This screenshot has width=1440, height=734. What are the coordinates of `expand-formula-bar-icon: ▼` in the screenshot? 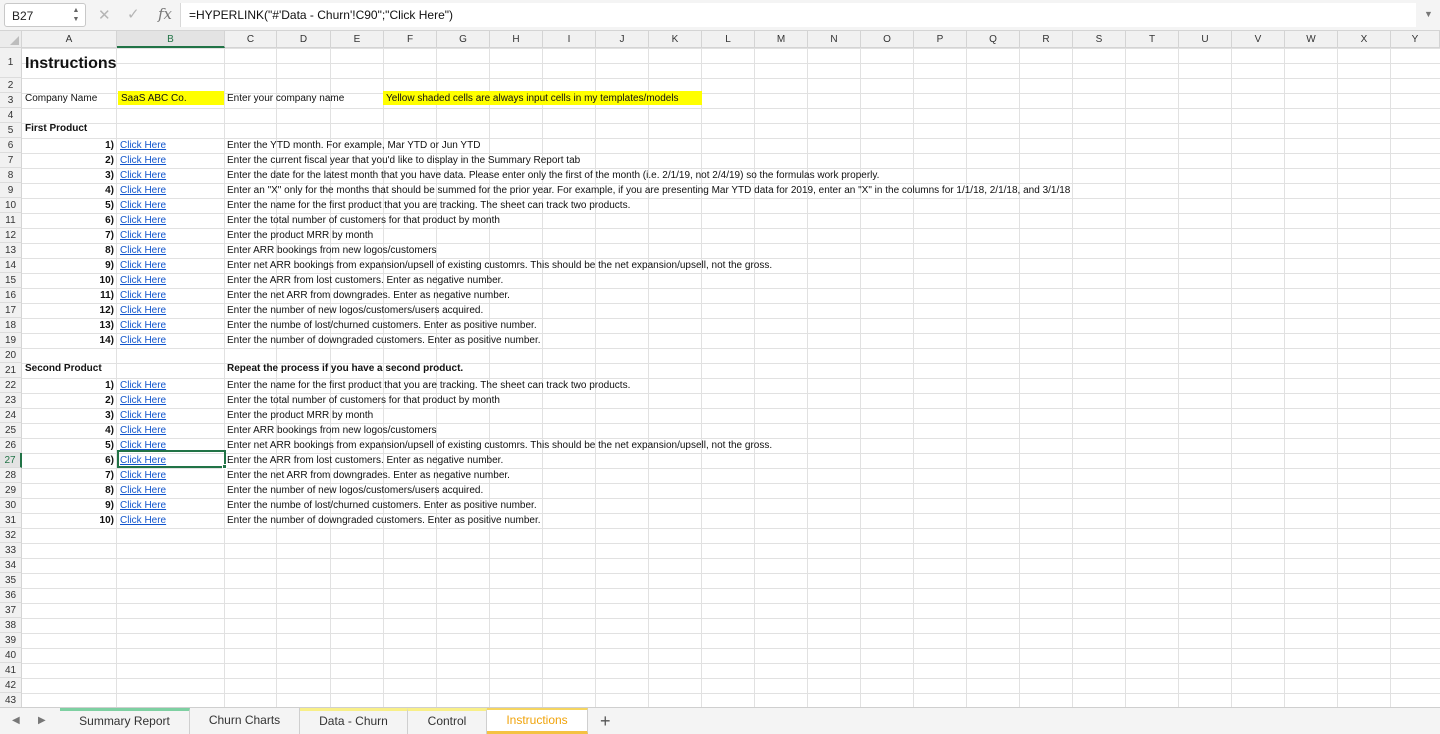 It's located at (1428, 14).